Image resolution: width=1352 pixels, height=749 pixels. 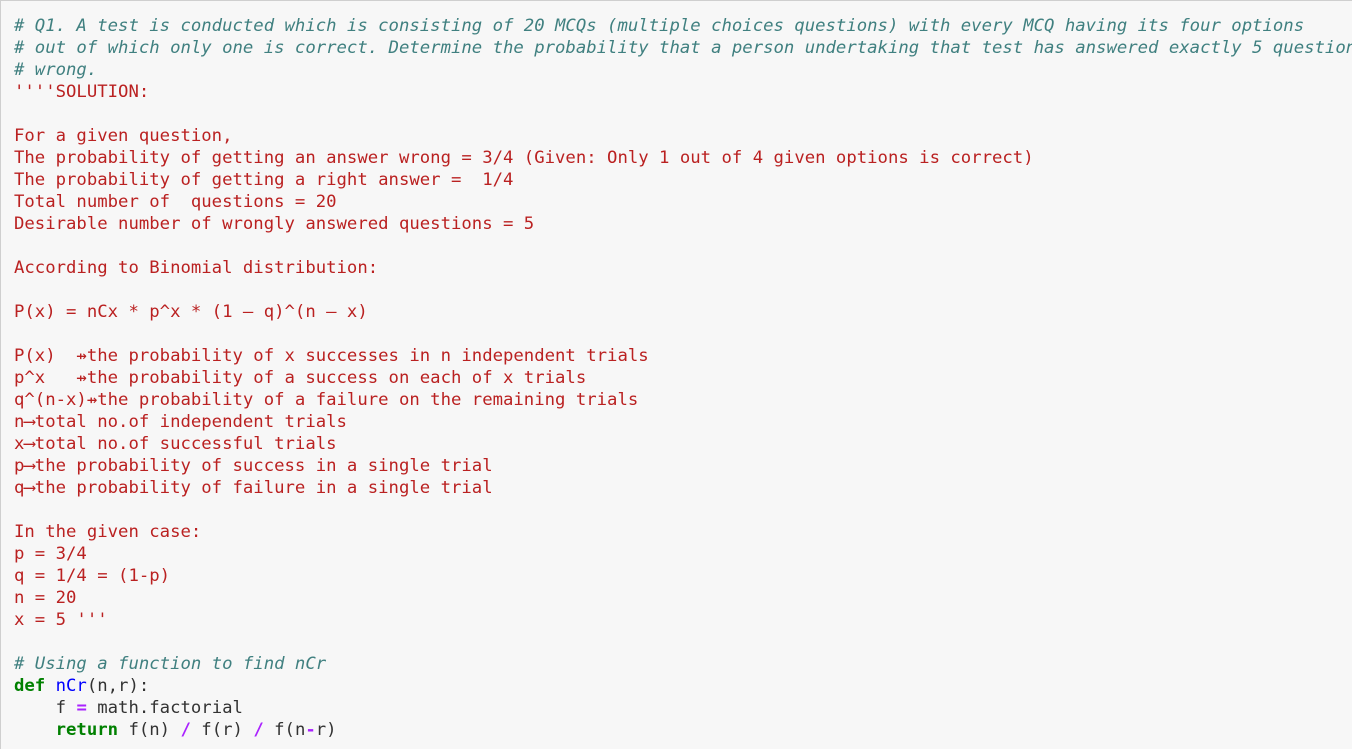 I want to click on docstring-line-x-value: x = 5 ''', so click(x=61, y=620).